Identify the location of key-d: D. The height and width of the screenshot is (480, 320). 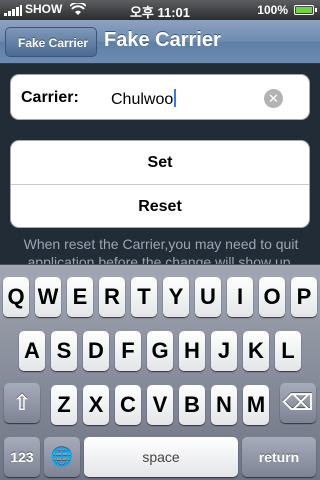
(96, 351).